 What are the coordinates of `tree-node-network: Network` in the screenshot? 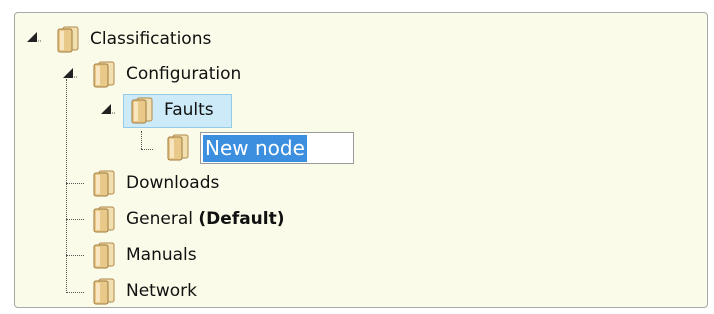 It's located at (145, 291).